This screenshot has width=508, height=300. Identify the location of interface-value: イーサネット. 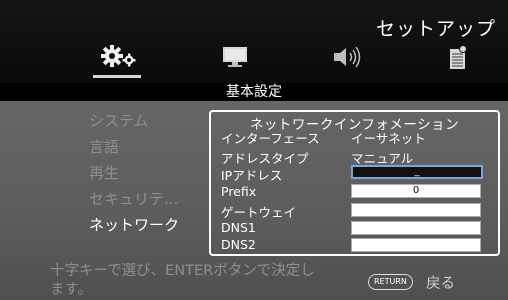
(388, 138).